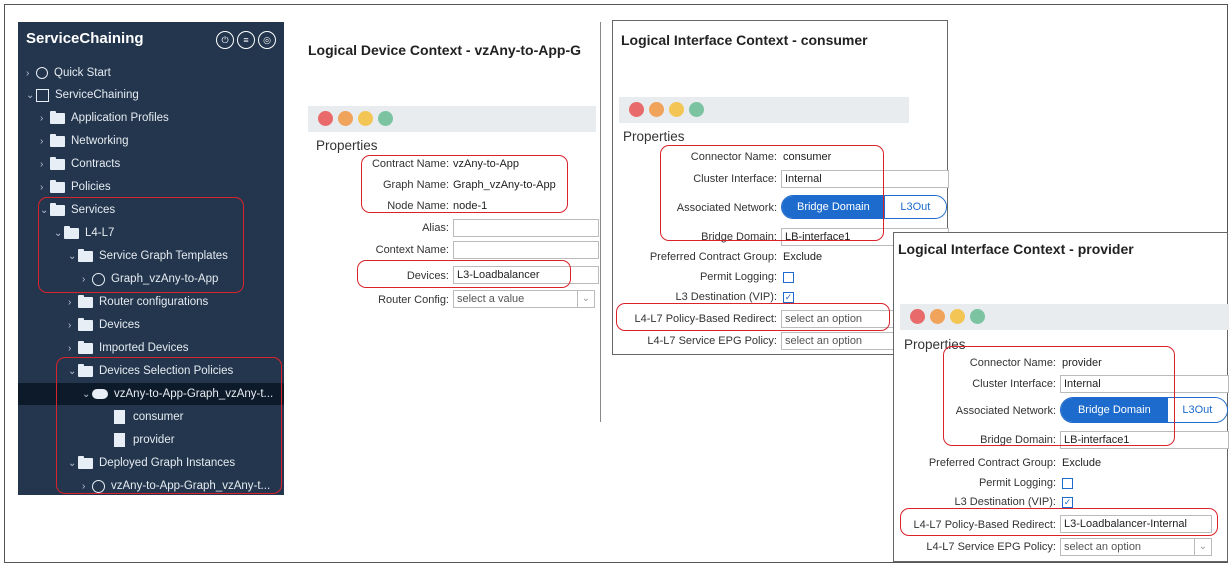 Image resolution: width=1232 pixels, height=567 pixels. What do you see at coordinates (524, 299) in the screenshot?
I see `router-config-select: select a value` at bounding box center [524, 299].